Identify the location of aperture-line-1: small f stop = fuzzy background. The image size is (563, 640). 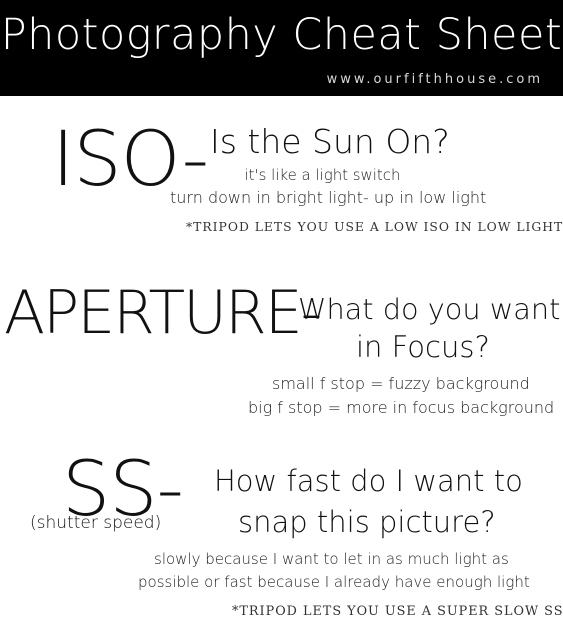
(401, 383).